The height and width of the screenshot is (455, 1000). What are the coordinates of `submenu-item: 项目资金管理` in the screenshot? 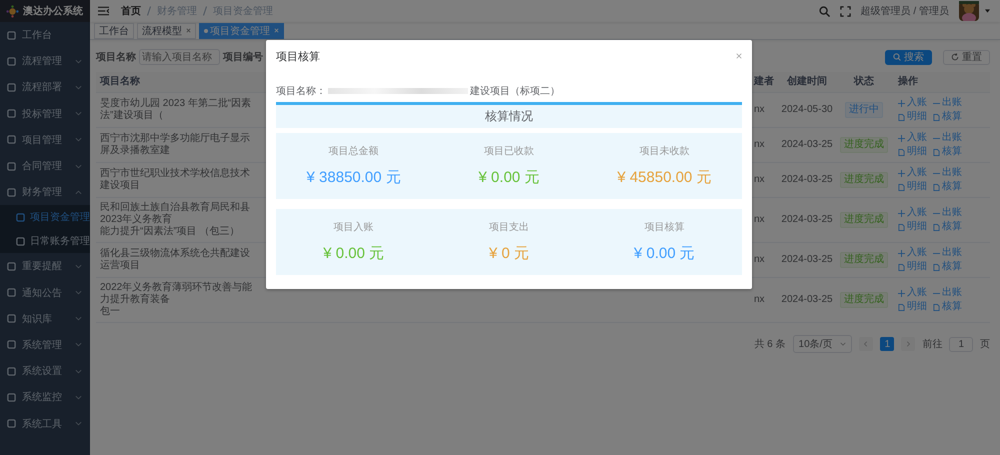 It's located at (45, 217).